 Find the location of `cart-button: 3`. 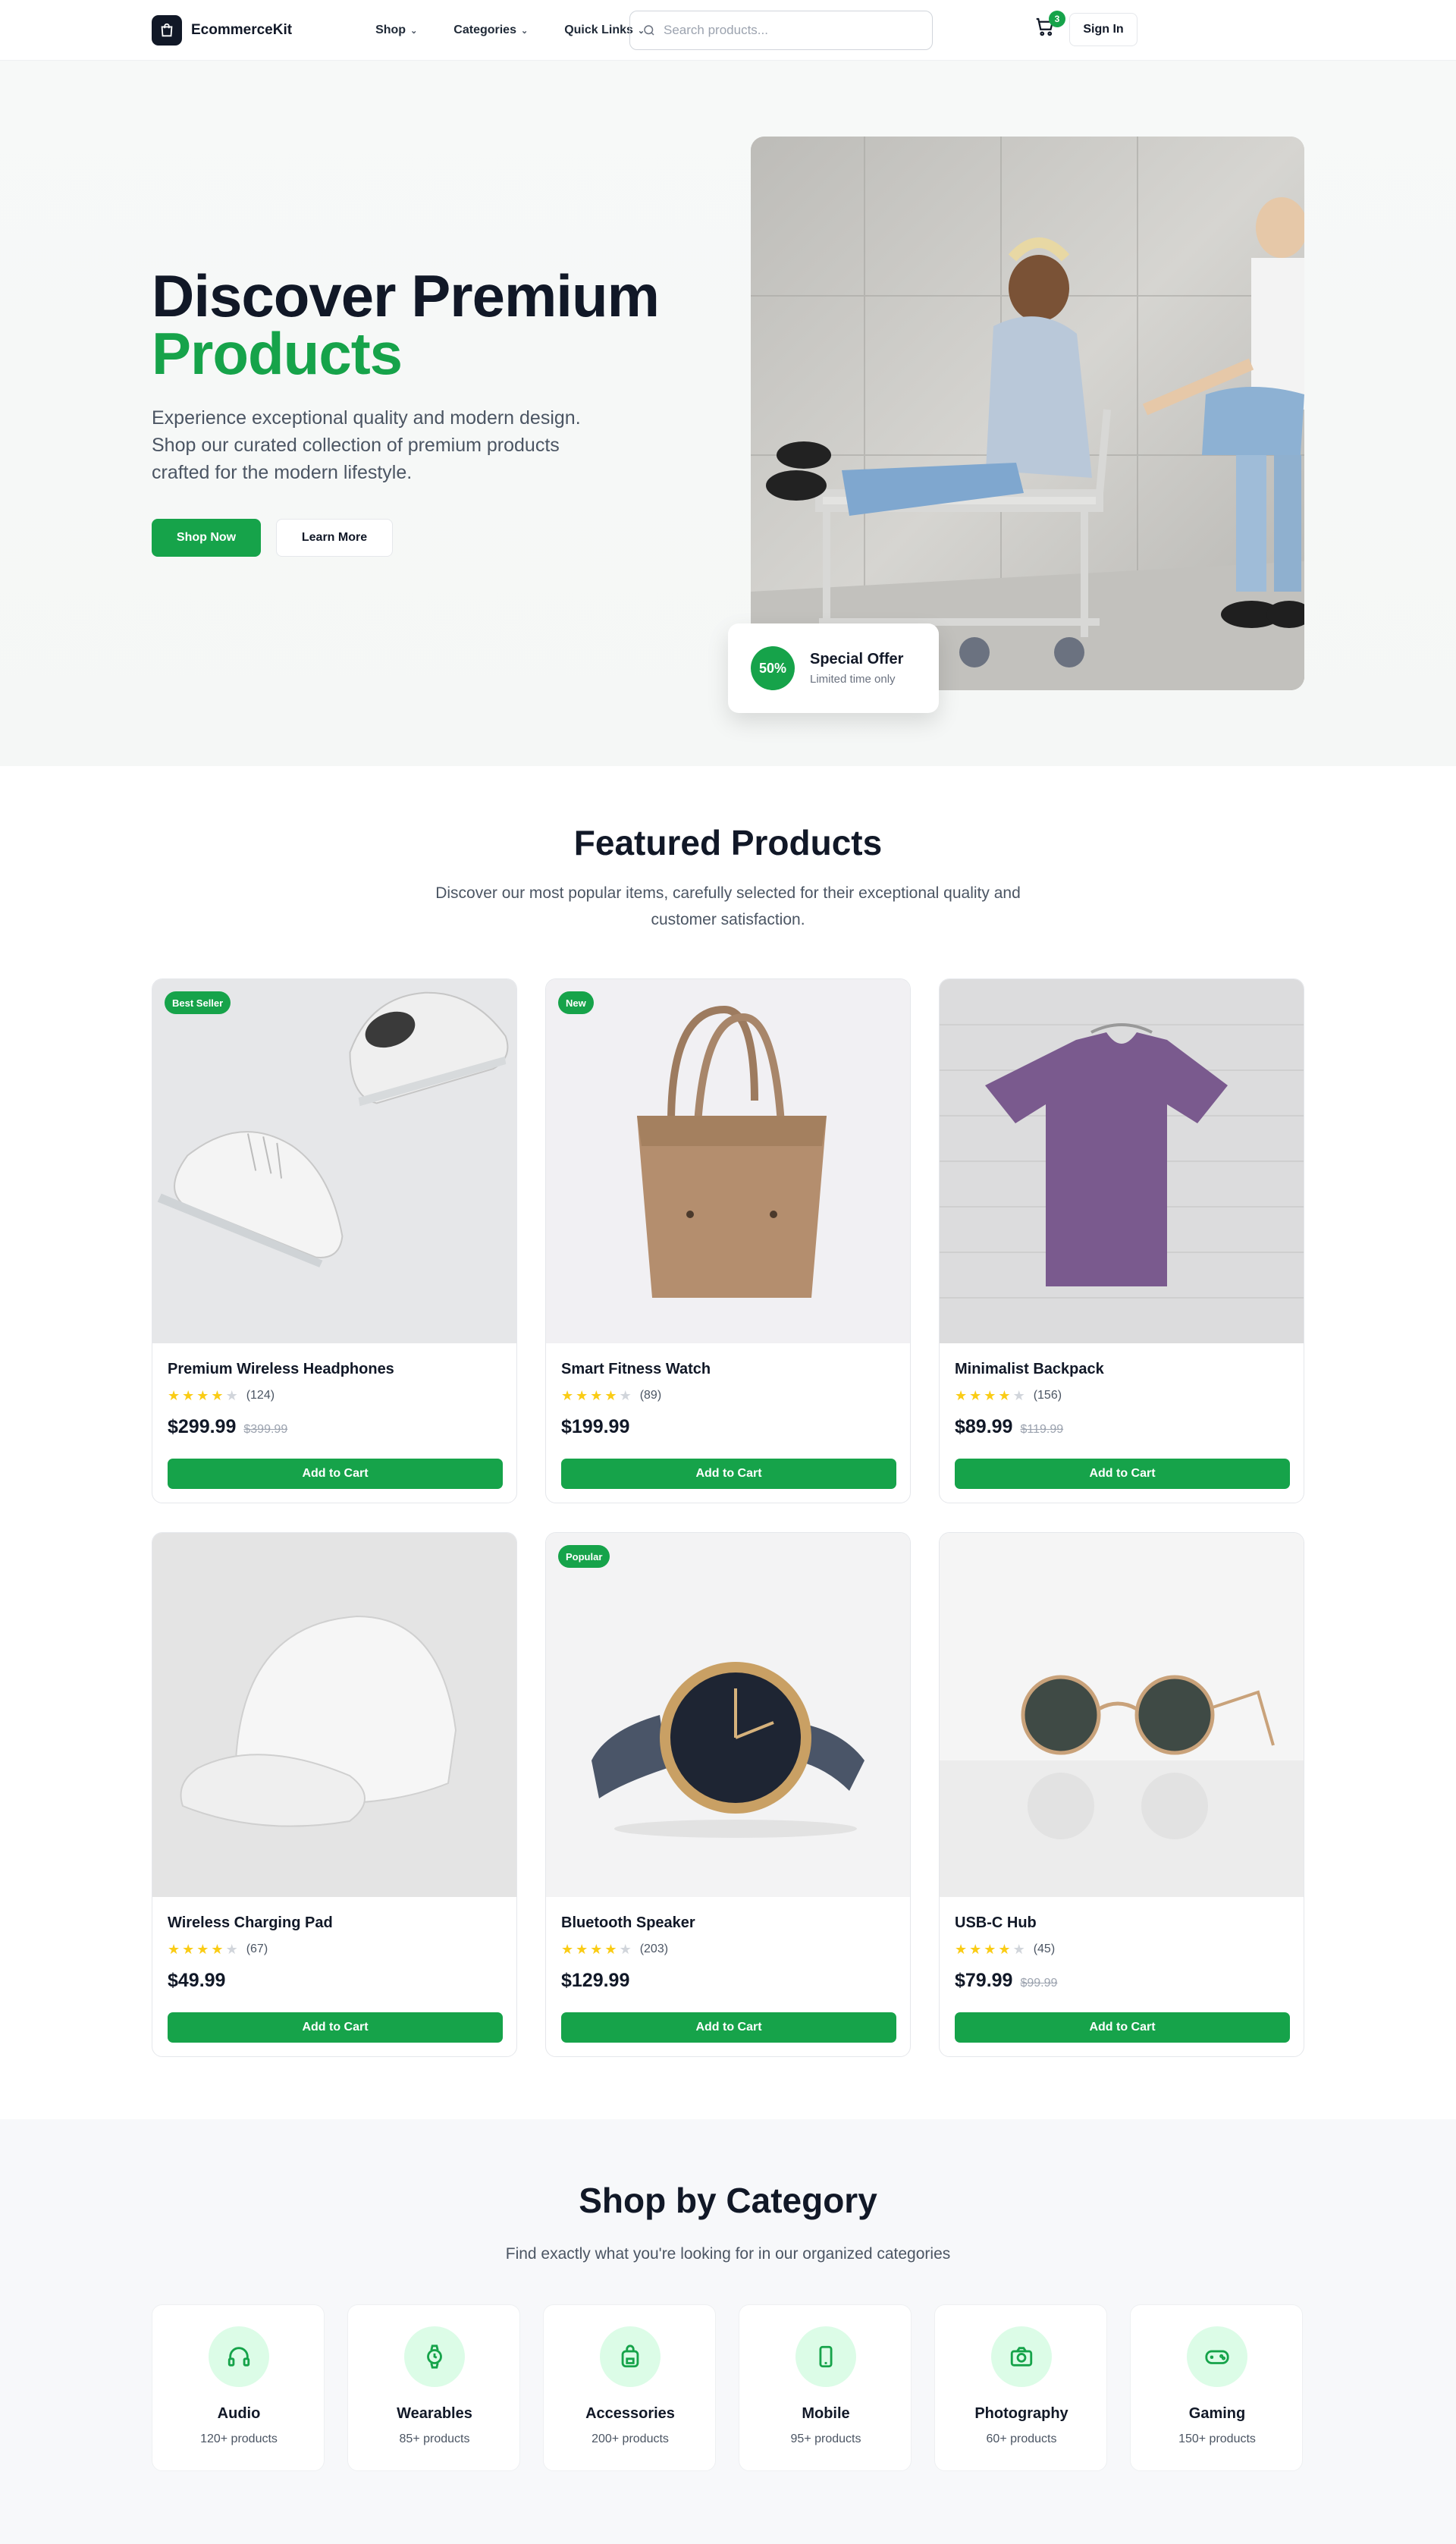

cart-button: 3 is located at coordinates (1049, 26).